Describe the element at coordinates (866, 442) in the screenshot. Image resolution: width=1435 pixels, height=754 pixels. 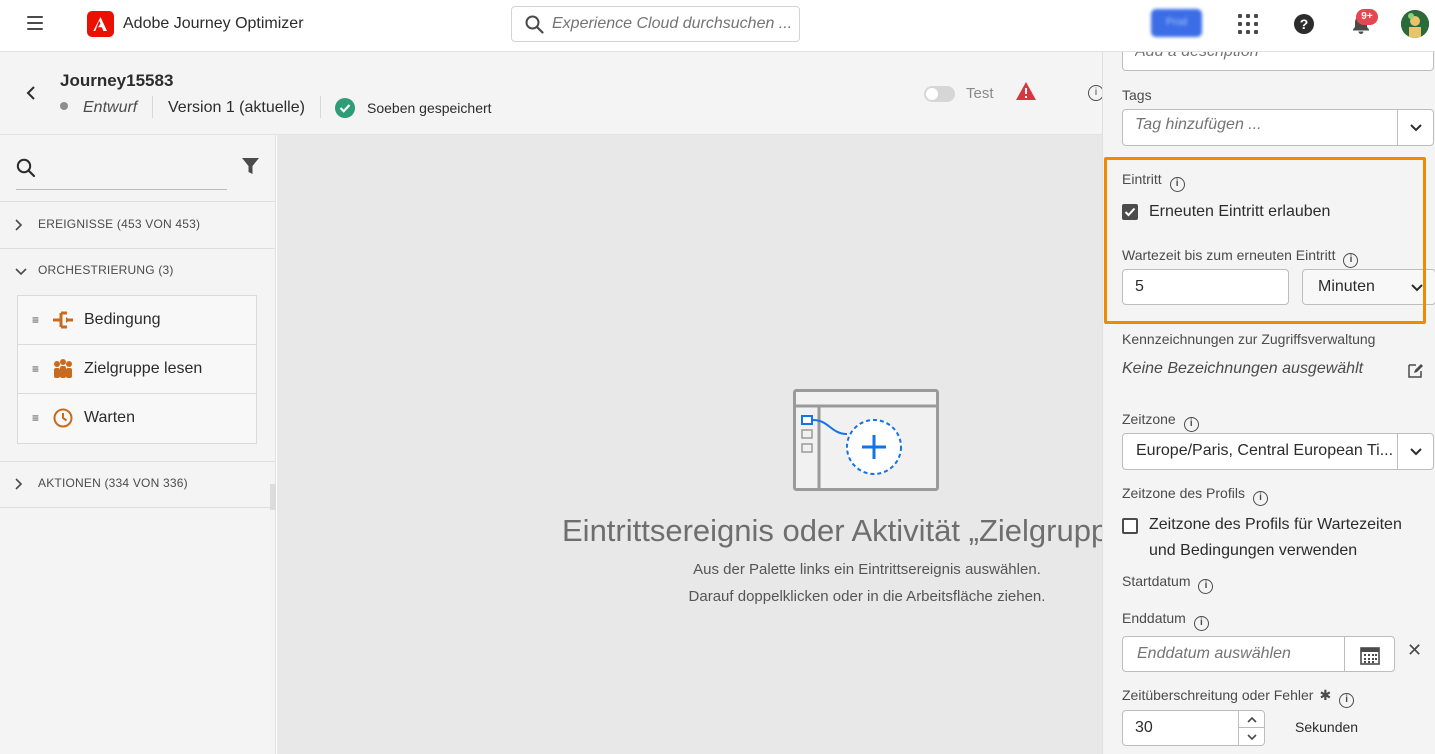
I see `empty-canvas-illustration` at that location.